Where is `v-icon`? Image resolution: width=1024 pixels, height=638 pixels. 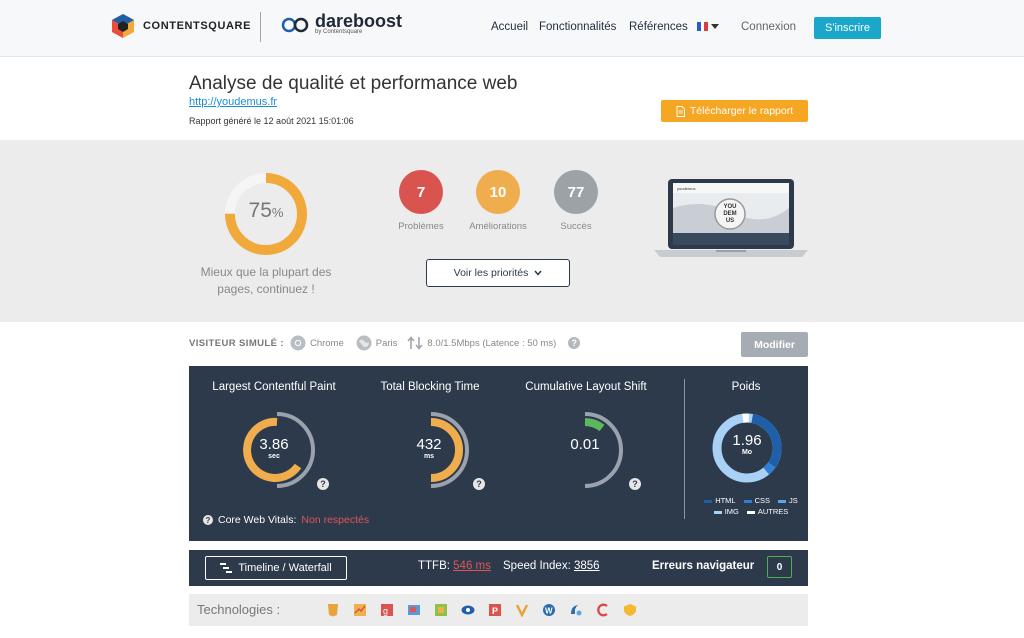
v-icon is located at coordinates (522, 610).